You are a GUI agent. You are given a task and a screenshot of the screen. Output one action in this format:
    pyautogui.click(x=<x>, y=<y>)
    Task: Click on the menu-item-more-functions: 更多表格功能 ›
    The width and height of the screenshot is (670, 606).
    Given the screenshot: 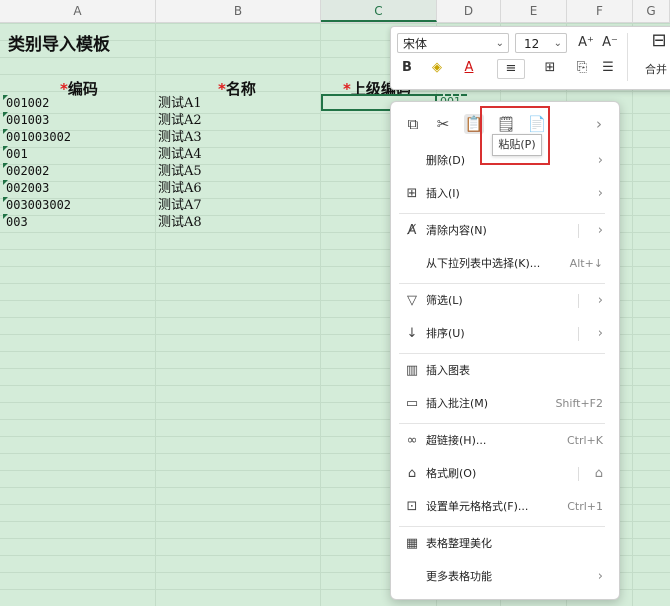 What is the action you would take?
    pyautogui.click(x=505, y=577)
    